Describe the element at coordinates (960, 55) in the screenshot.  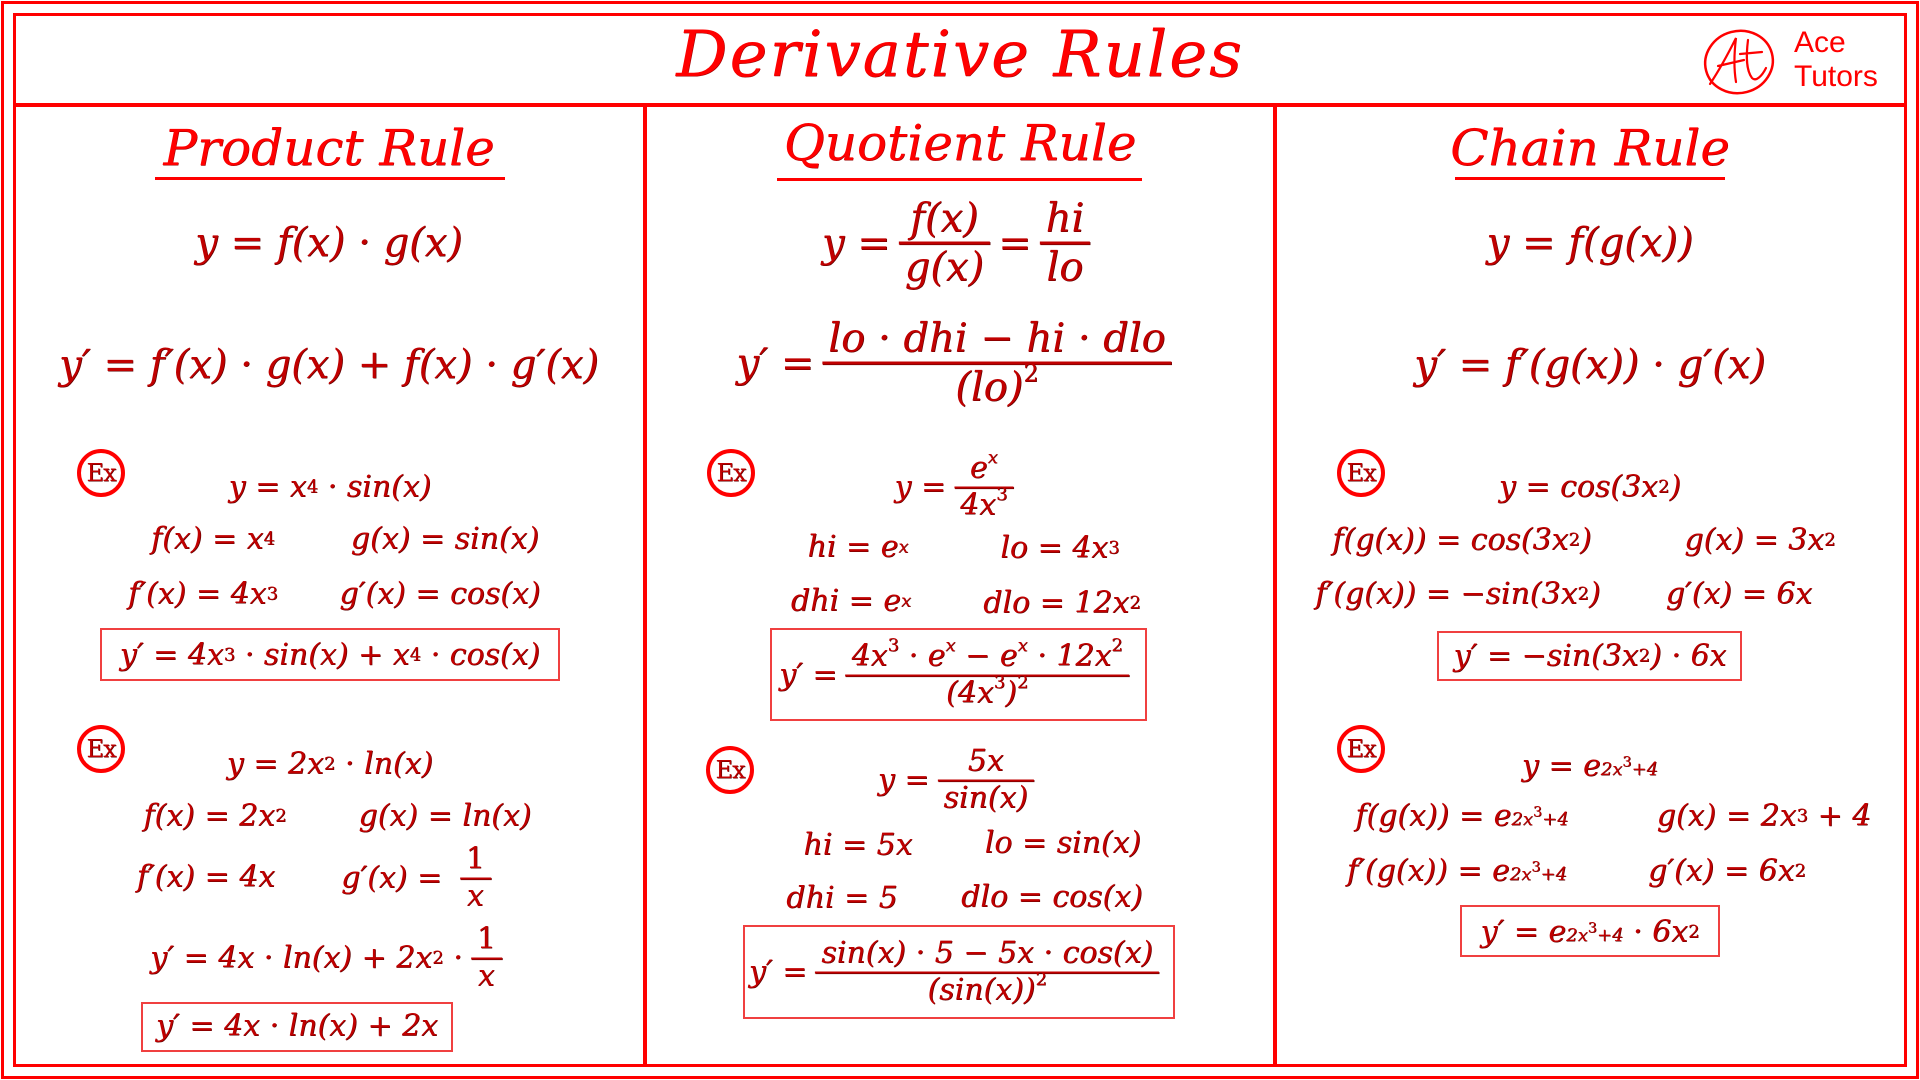
I see `page-title: Derivative Rules` at that location.